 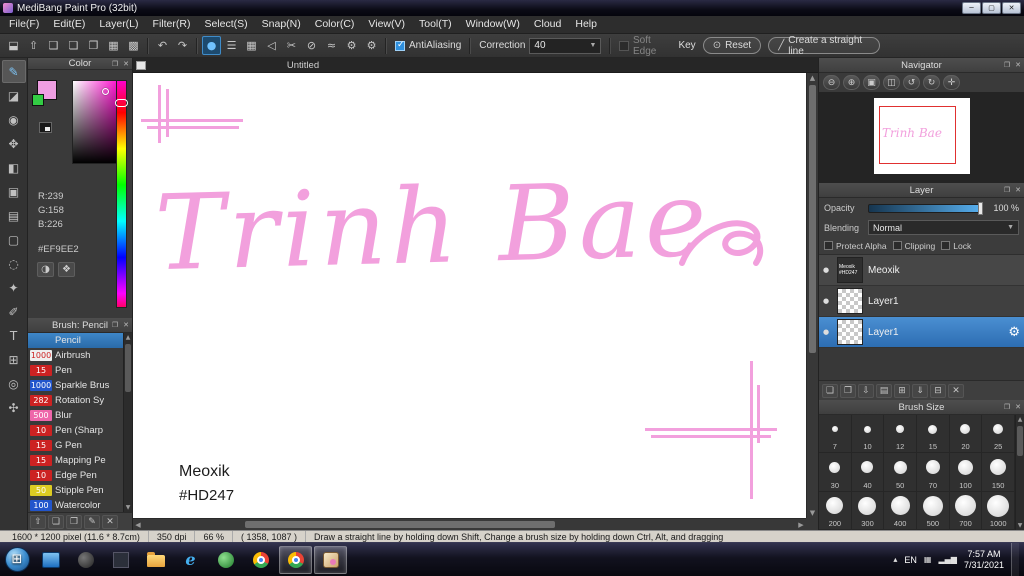 I want to click on brush-size-50: 50, so click(x=900, y=472).